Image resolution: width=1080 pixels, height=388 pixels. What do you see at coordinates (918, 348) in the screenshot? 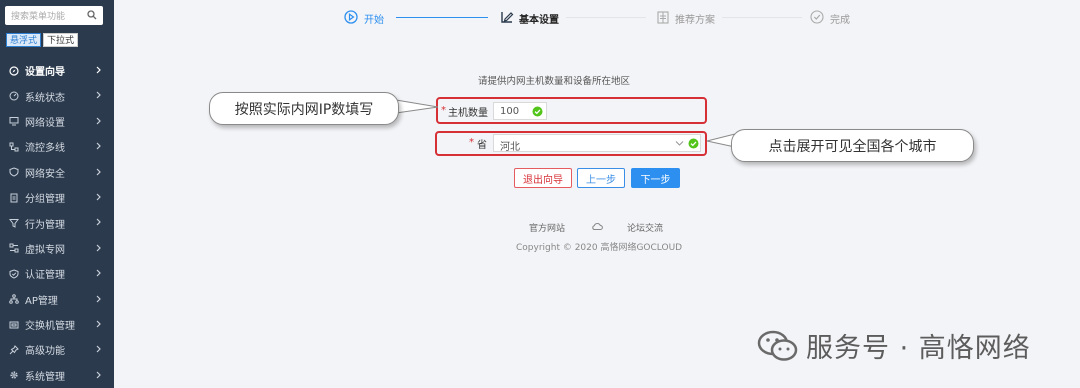
I see `watermark-text: 服务号 · 高恪网络` at bounding box center [918, 348].